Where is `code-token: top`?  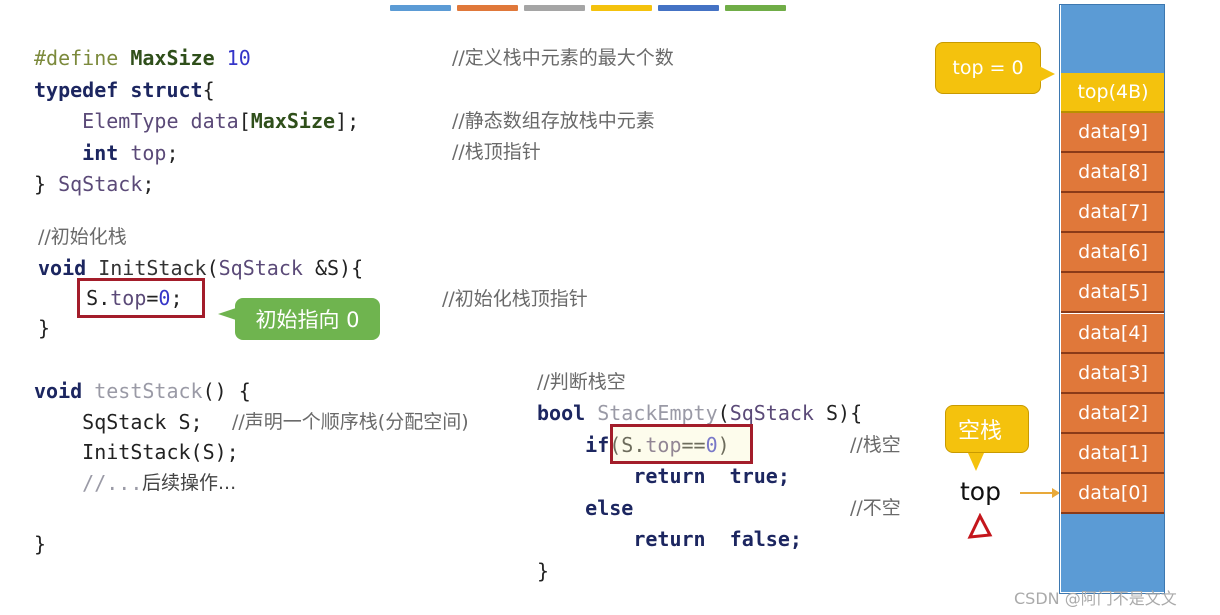
code-token: top is located at coordinates (148, 152).